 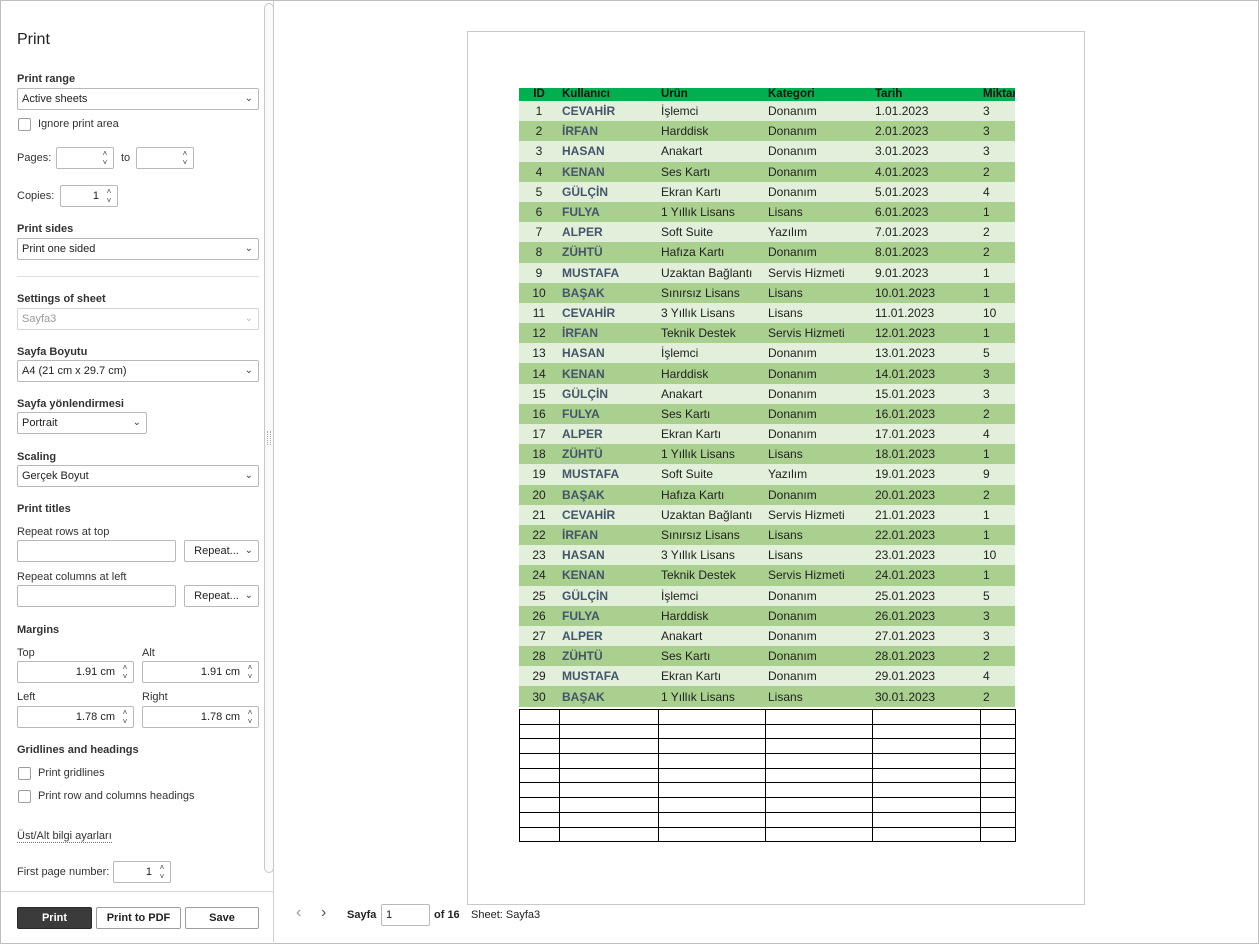 I want to click on pages-to-label: to, so click(x=126, y=158).